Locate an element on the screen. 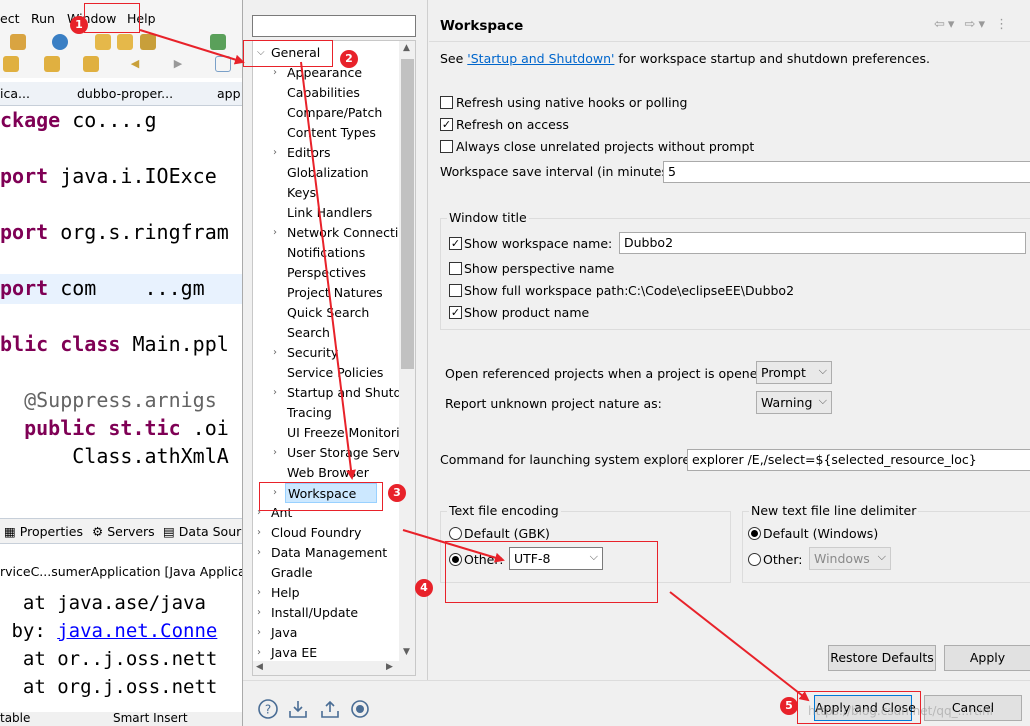 This screenshot has width=1030, height=726. tree-item: Notifications is located at coordinates (326, 253).